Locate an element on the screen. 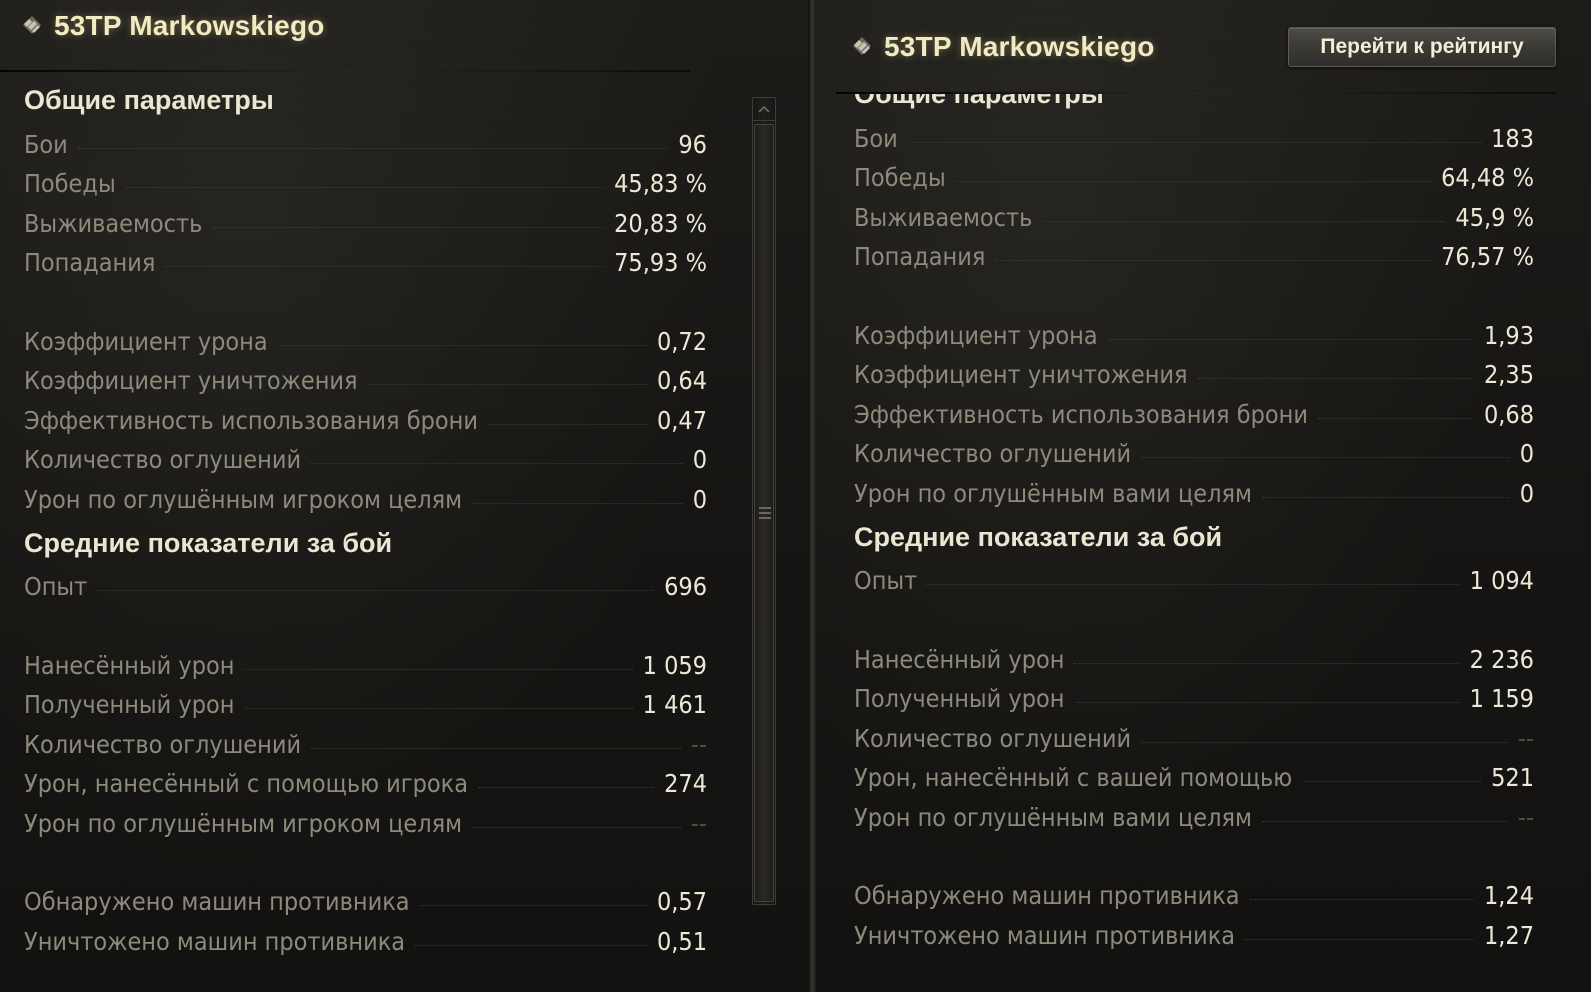  stat-label: Попадания is located at coordinates (920, 256).